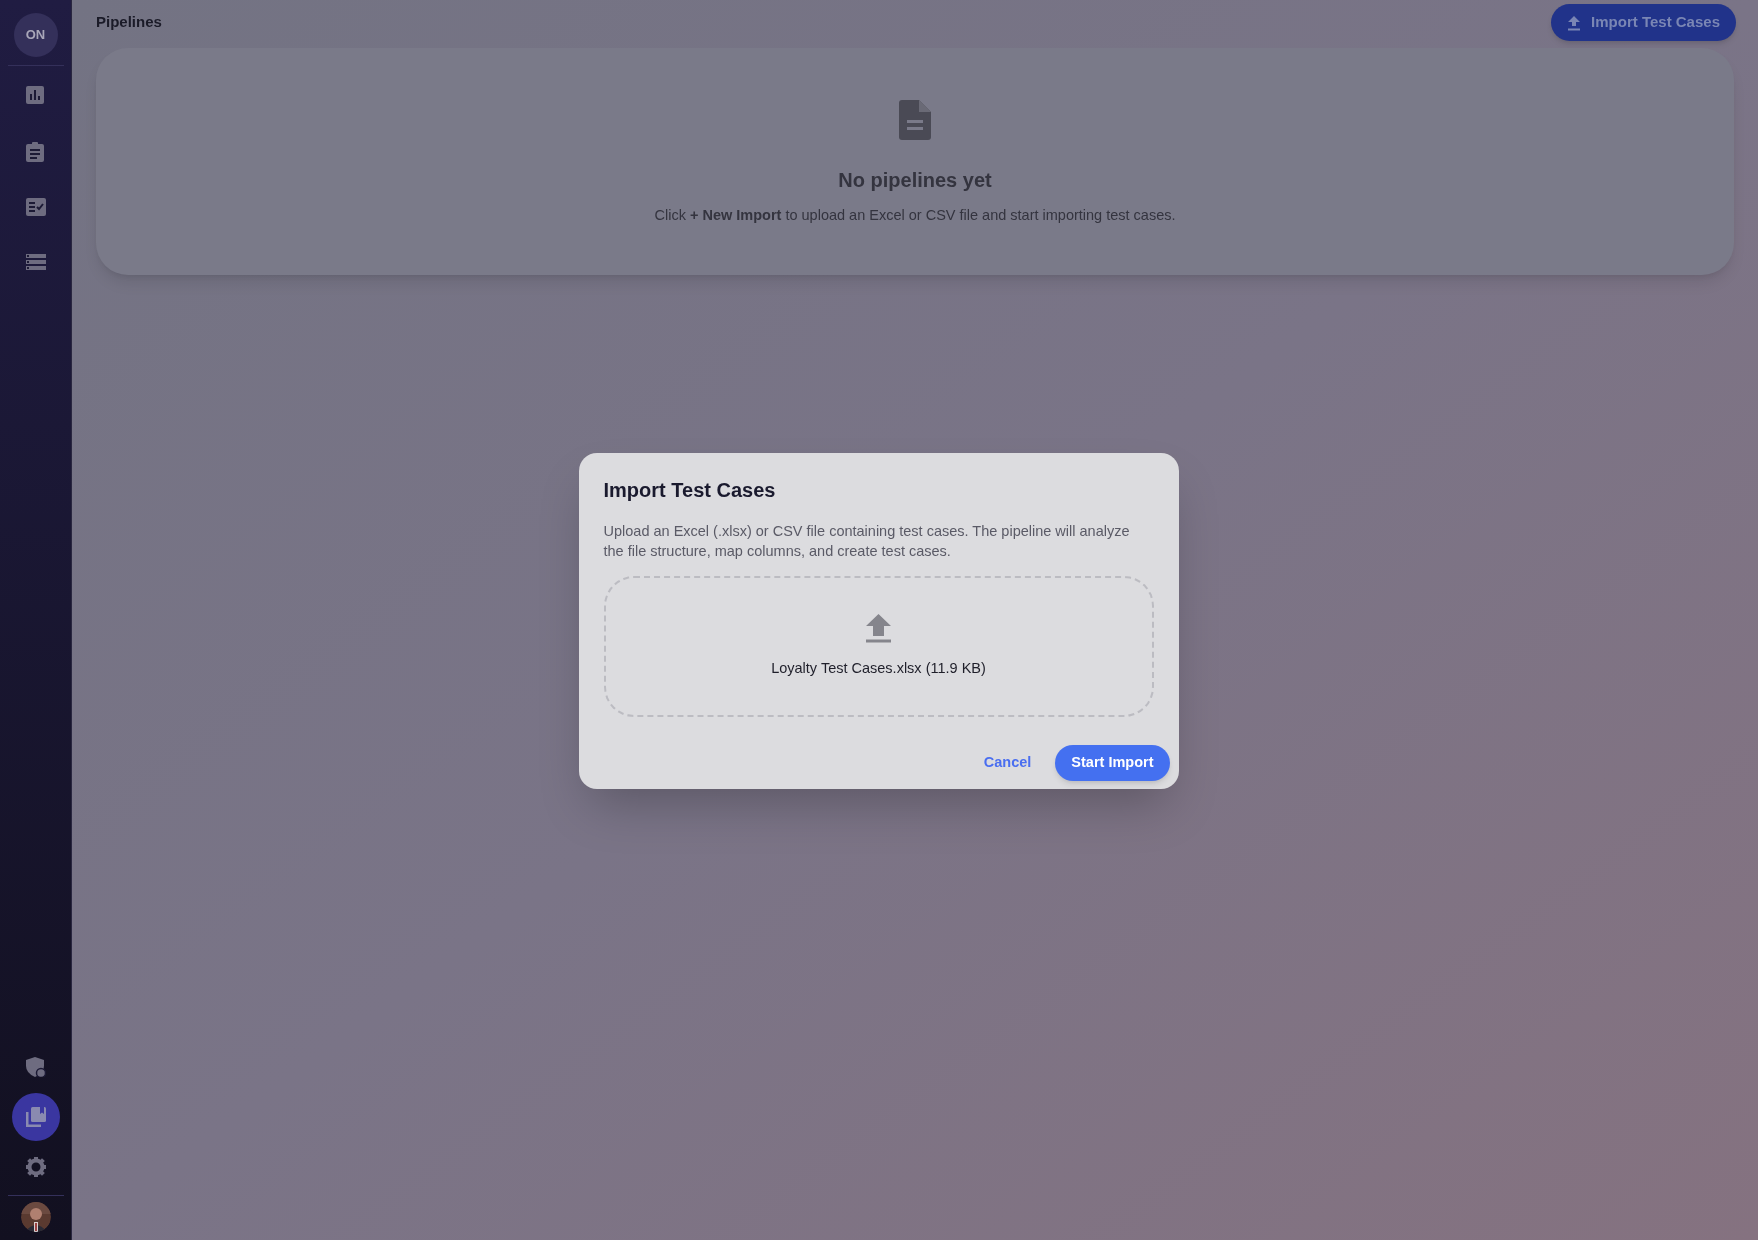  Describe the element at coordinates (35, 1167) in the screenshot. I see `settings-icon` at that location.